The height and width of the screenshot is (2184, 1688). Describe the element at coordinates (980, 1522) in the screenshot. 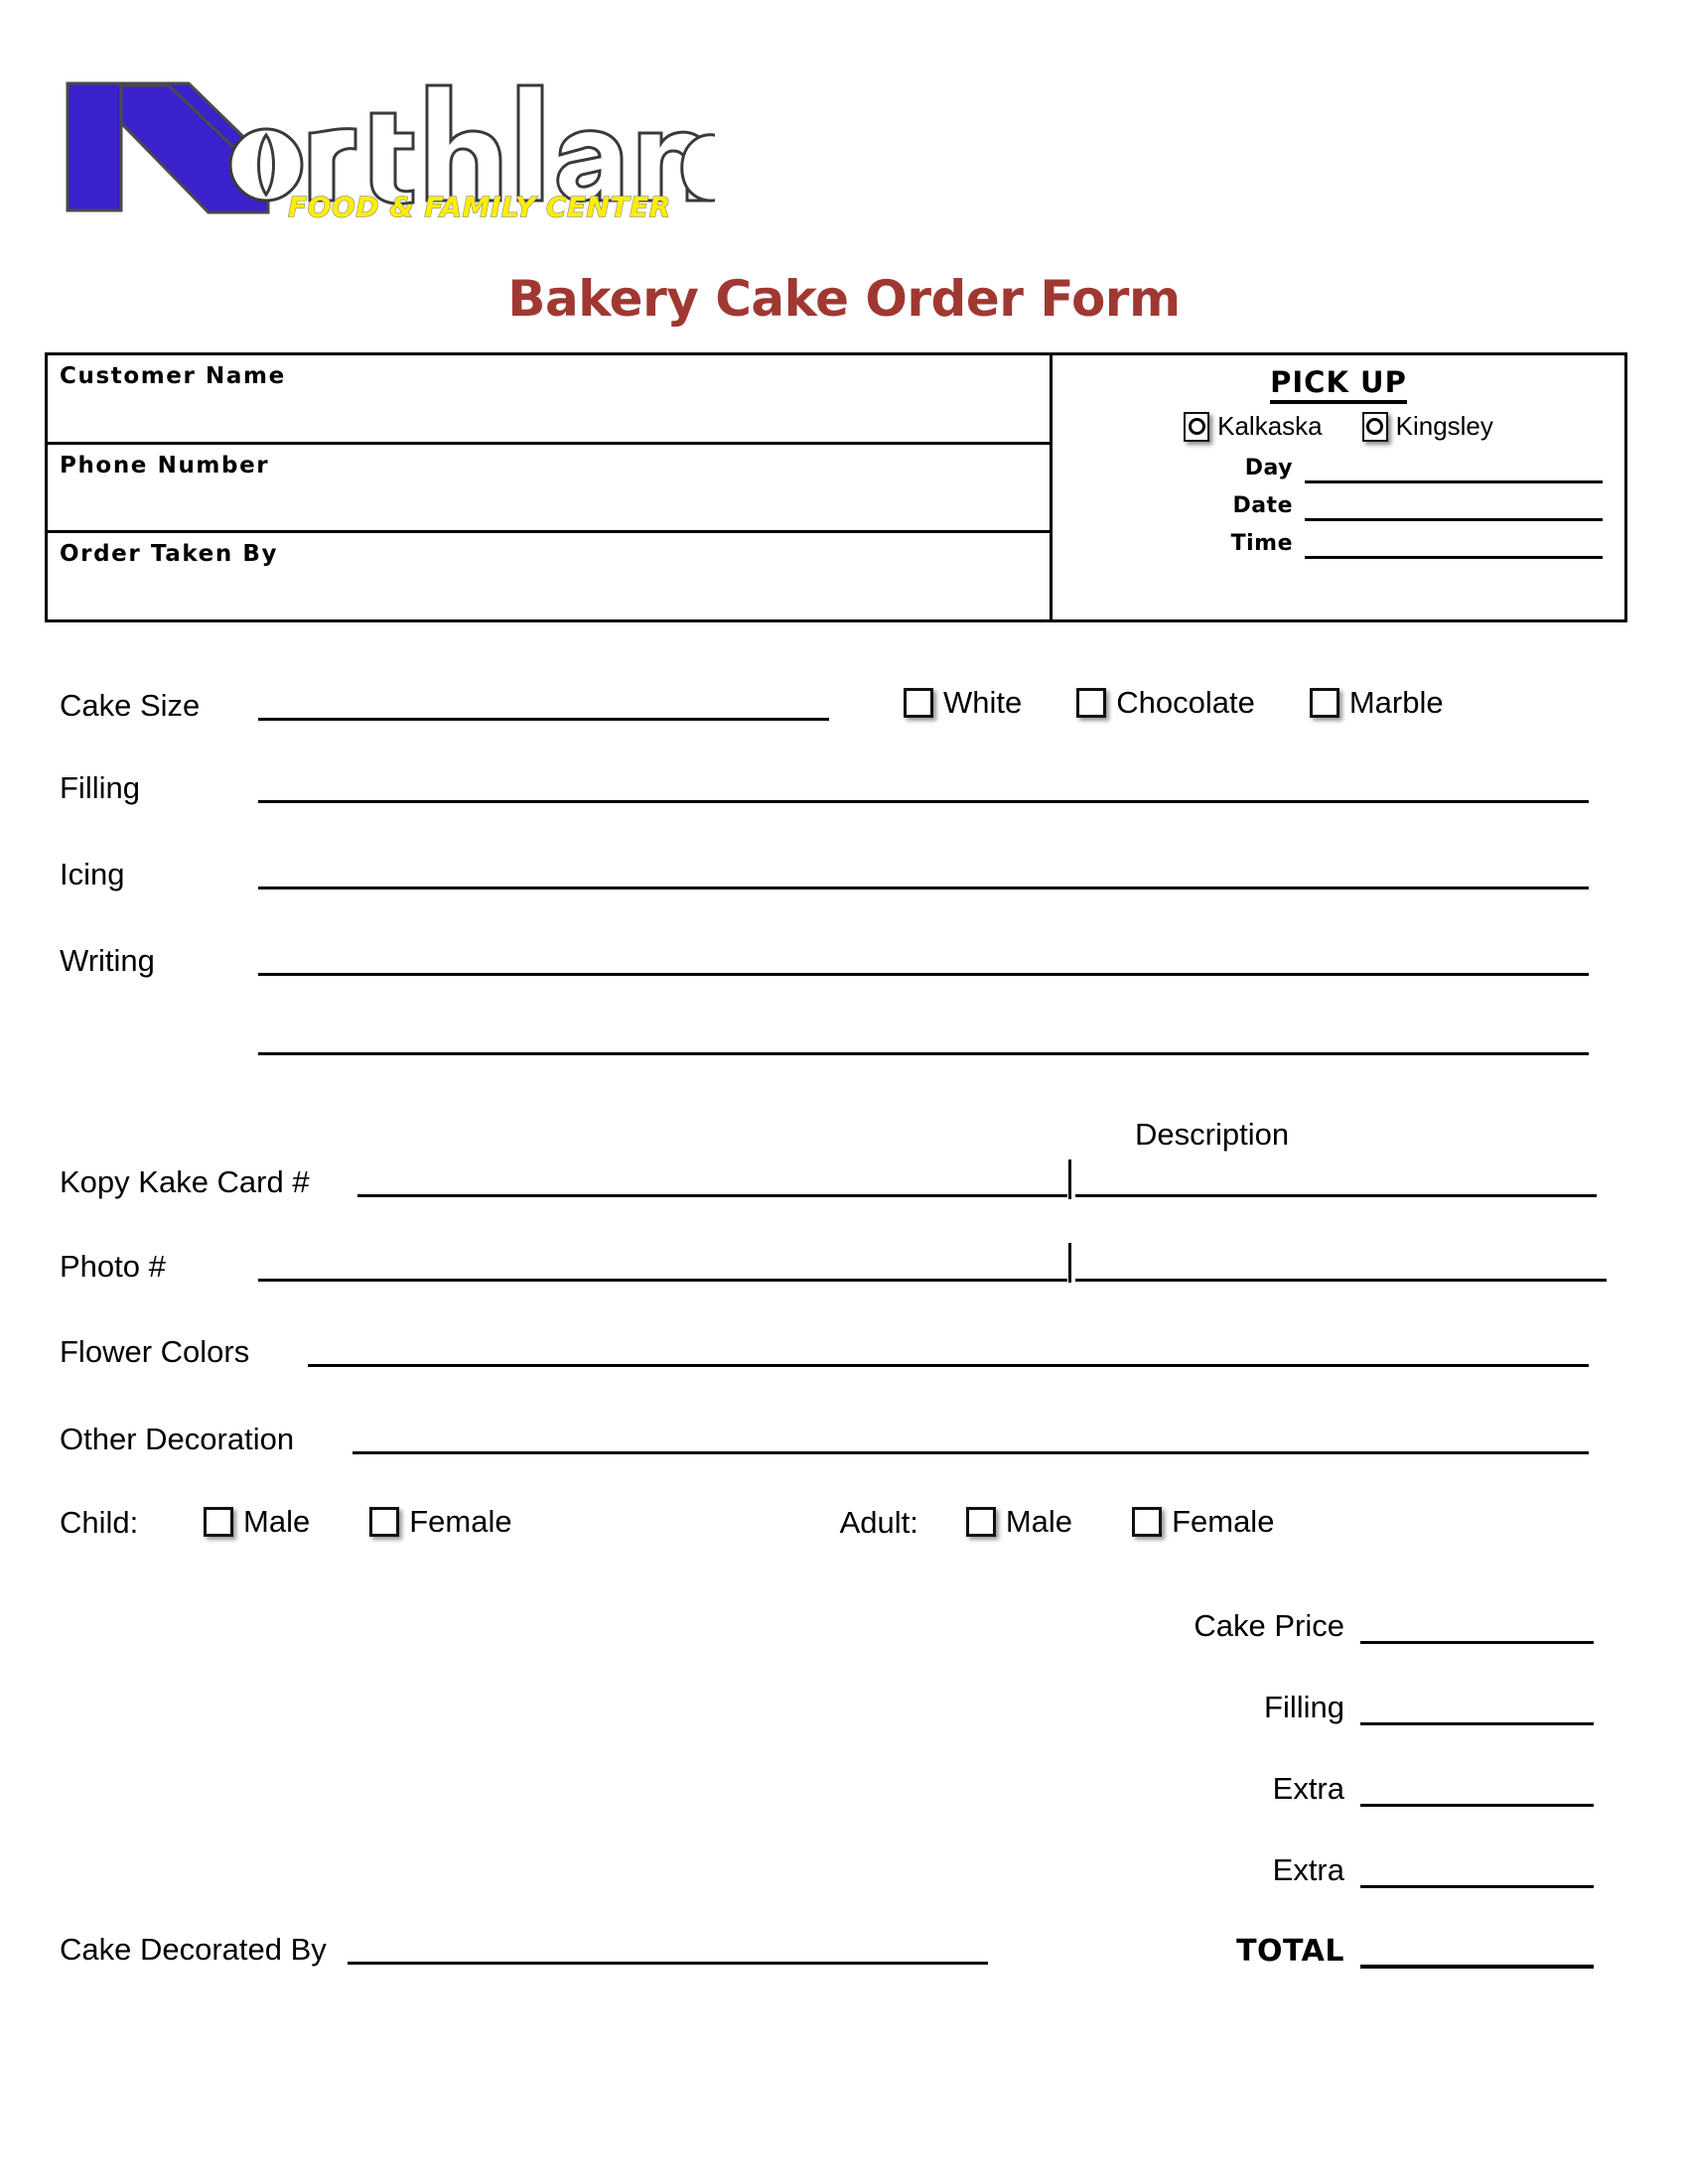

I see `checkbox-adult-male-icon` at that location.